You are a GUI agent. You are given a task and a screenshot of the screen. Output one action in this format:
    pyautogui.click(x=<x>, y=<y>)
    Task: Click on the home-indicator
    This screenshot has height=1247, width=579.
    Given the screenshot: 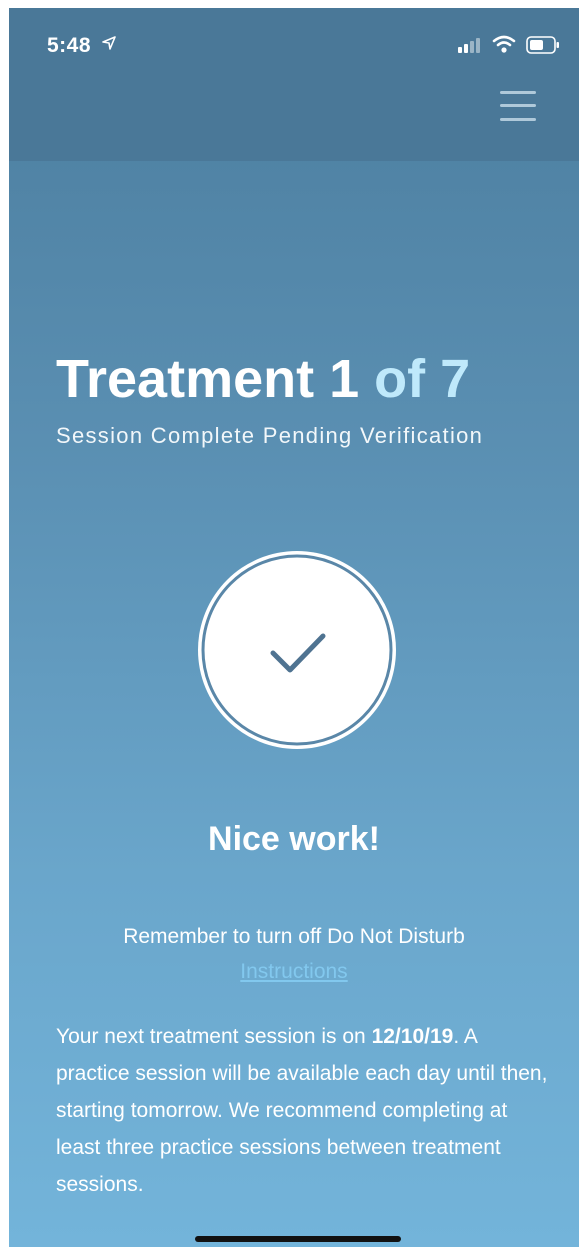 What is the action you would take?
    pyautogui.click(x=298, y=1239)
    